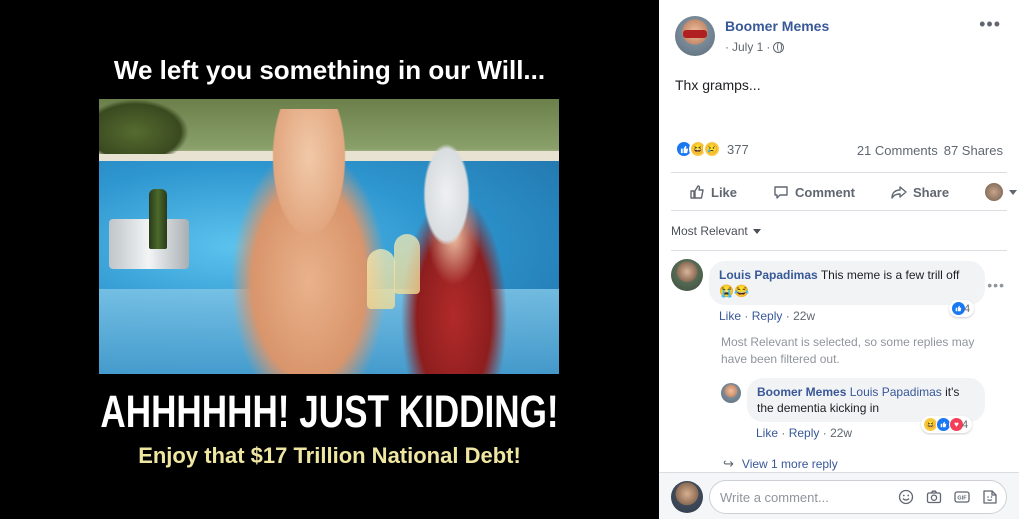 This screenshot has height=519, width=1019. Describe the element at coordinates (990, 24) in the screenshot. I see `more-options-icon: •••` at that location.